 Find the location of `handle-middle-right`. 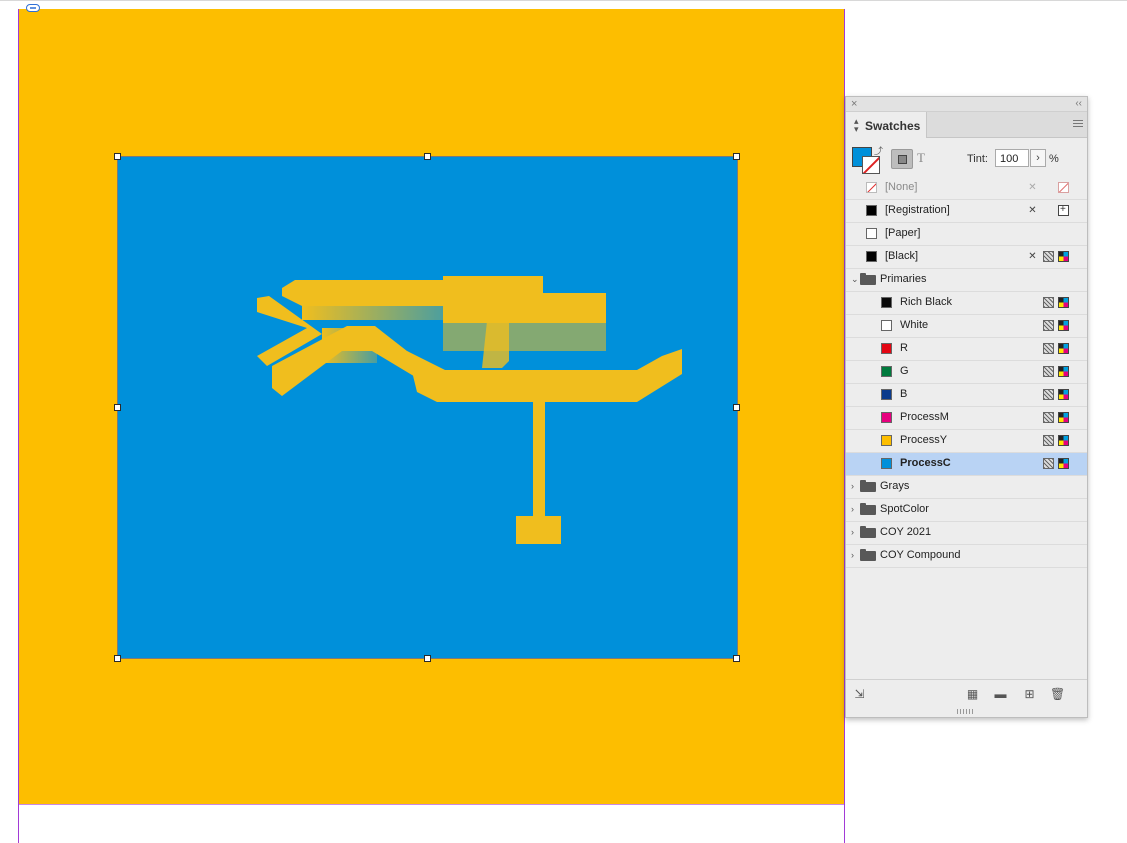

handle-middle-right is located at coordinates (736, 407).